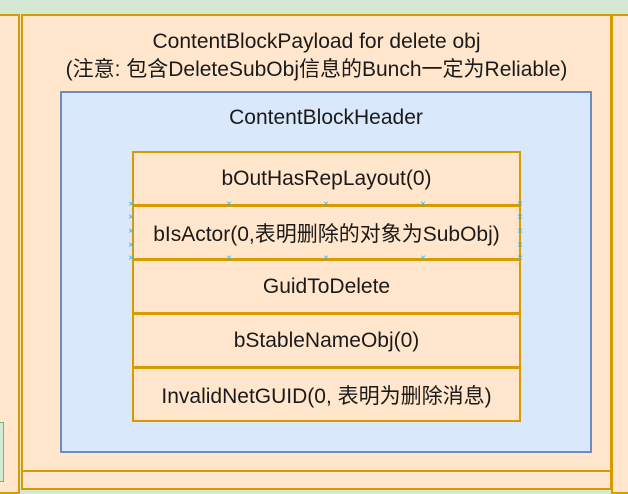 The image size is (628, 494). I want to click on field-b-stable-name-obj: bStableNameObj(0), so click(326, 340).